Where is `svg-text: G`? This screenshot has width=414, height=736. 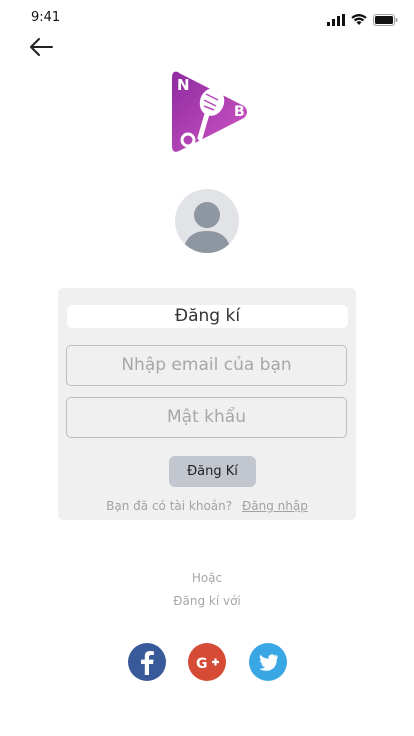 svg-text: G is located at coordinates (202, 664).